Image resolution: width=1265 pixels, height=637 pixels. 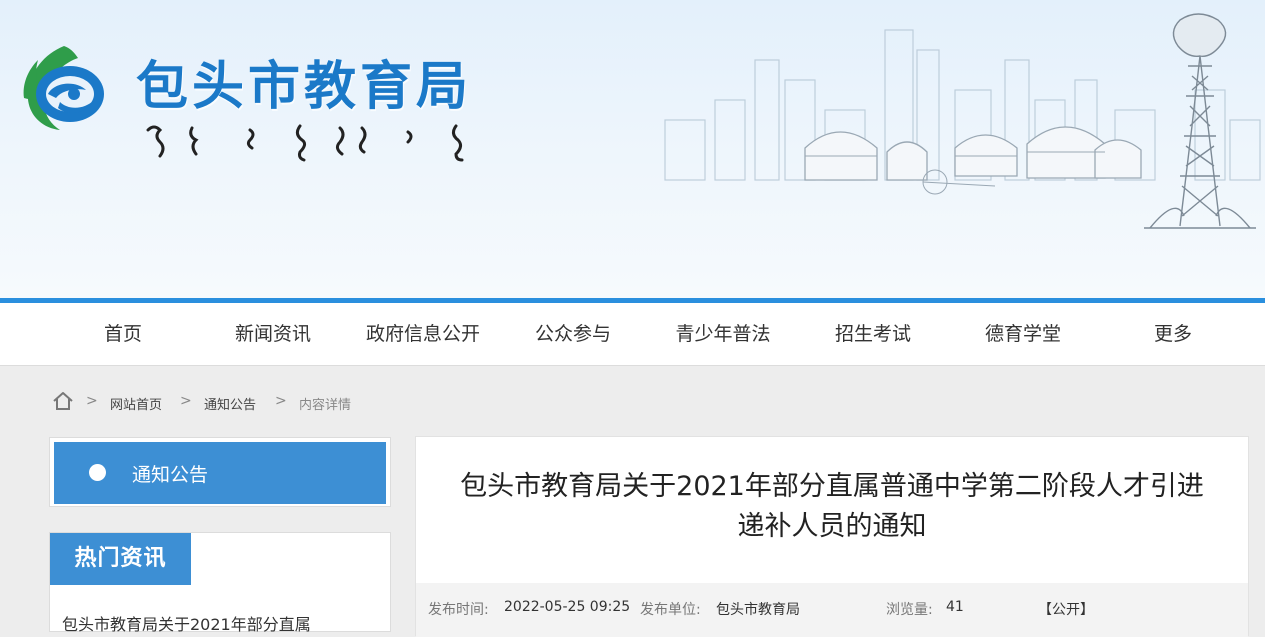 What do you see at coordinates (63, 401) in the screenshot?
I see `home-icon` at bounding box center [63, 401].